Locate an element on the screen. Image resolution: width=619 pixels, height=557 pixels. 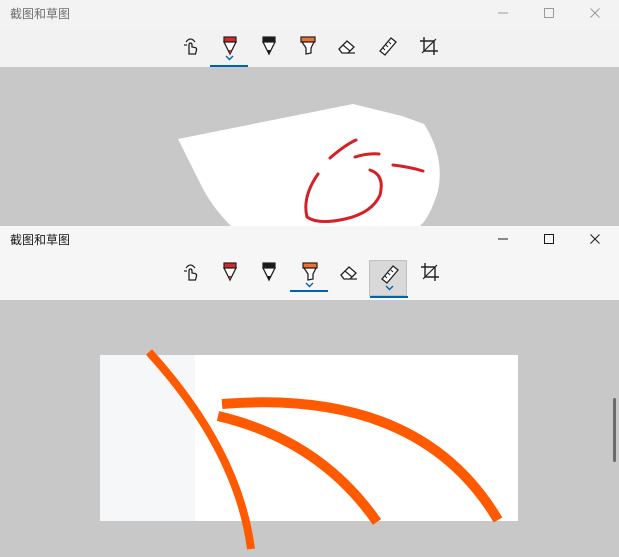
vertical-scrollbar is located at coordinates (614, 430).